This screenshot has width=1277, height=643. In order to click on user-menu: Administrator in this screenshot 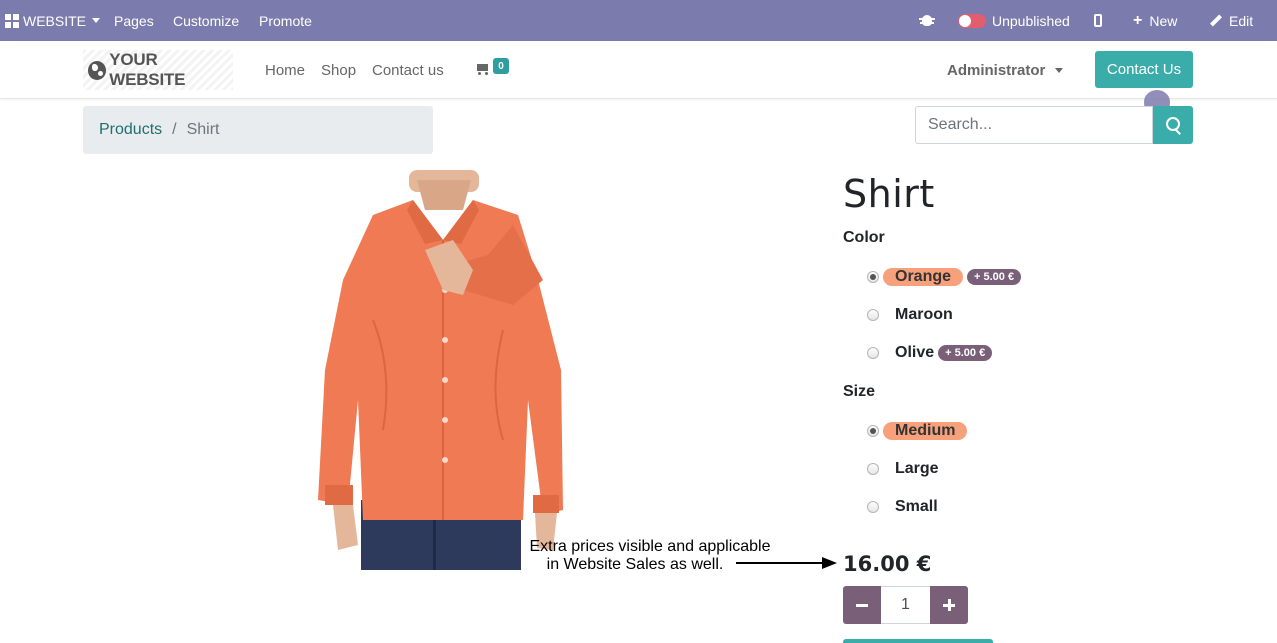, I will do `click(1005, 70)`.